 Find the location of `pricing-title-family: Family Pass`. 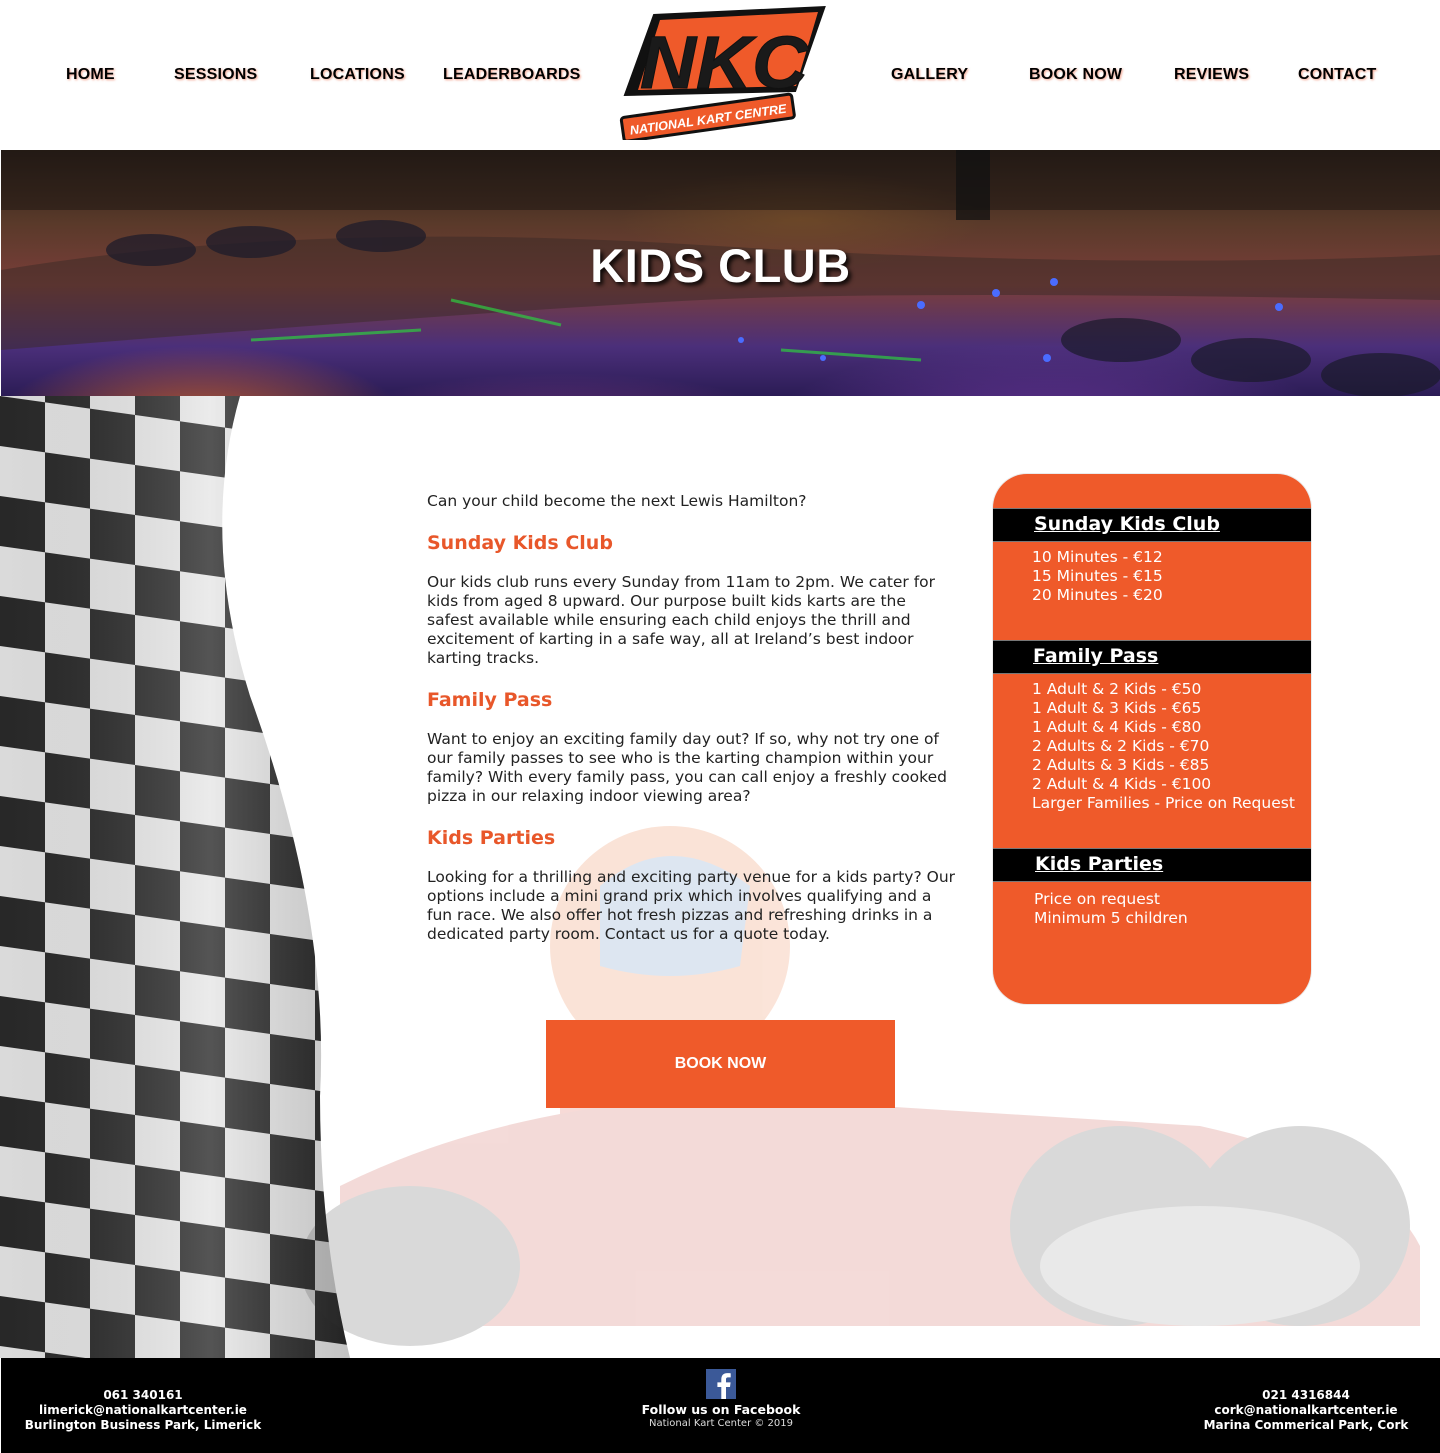

pricing-title-family: Family Pass is located at coordinates (1096, 656).